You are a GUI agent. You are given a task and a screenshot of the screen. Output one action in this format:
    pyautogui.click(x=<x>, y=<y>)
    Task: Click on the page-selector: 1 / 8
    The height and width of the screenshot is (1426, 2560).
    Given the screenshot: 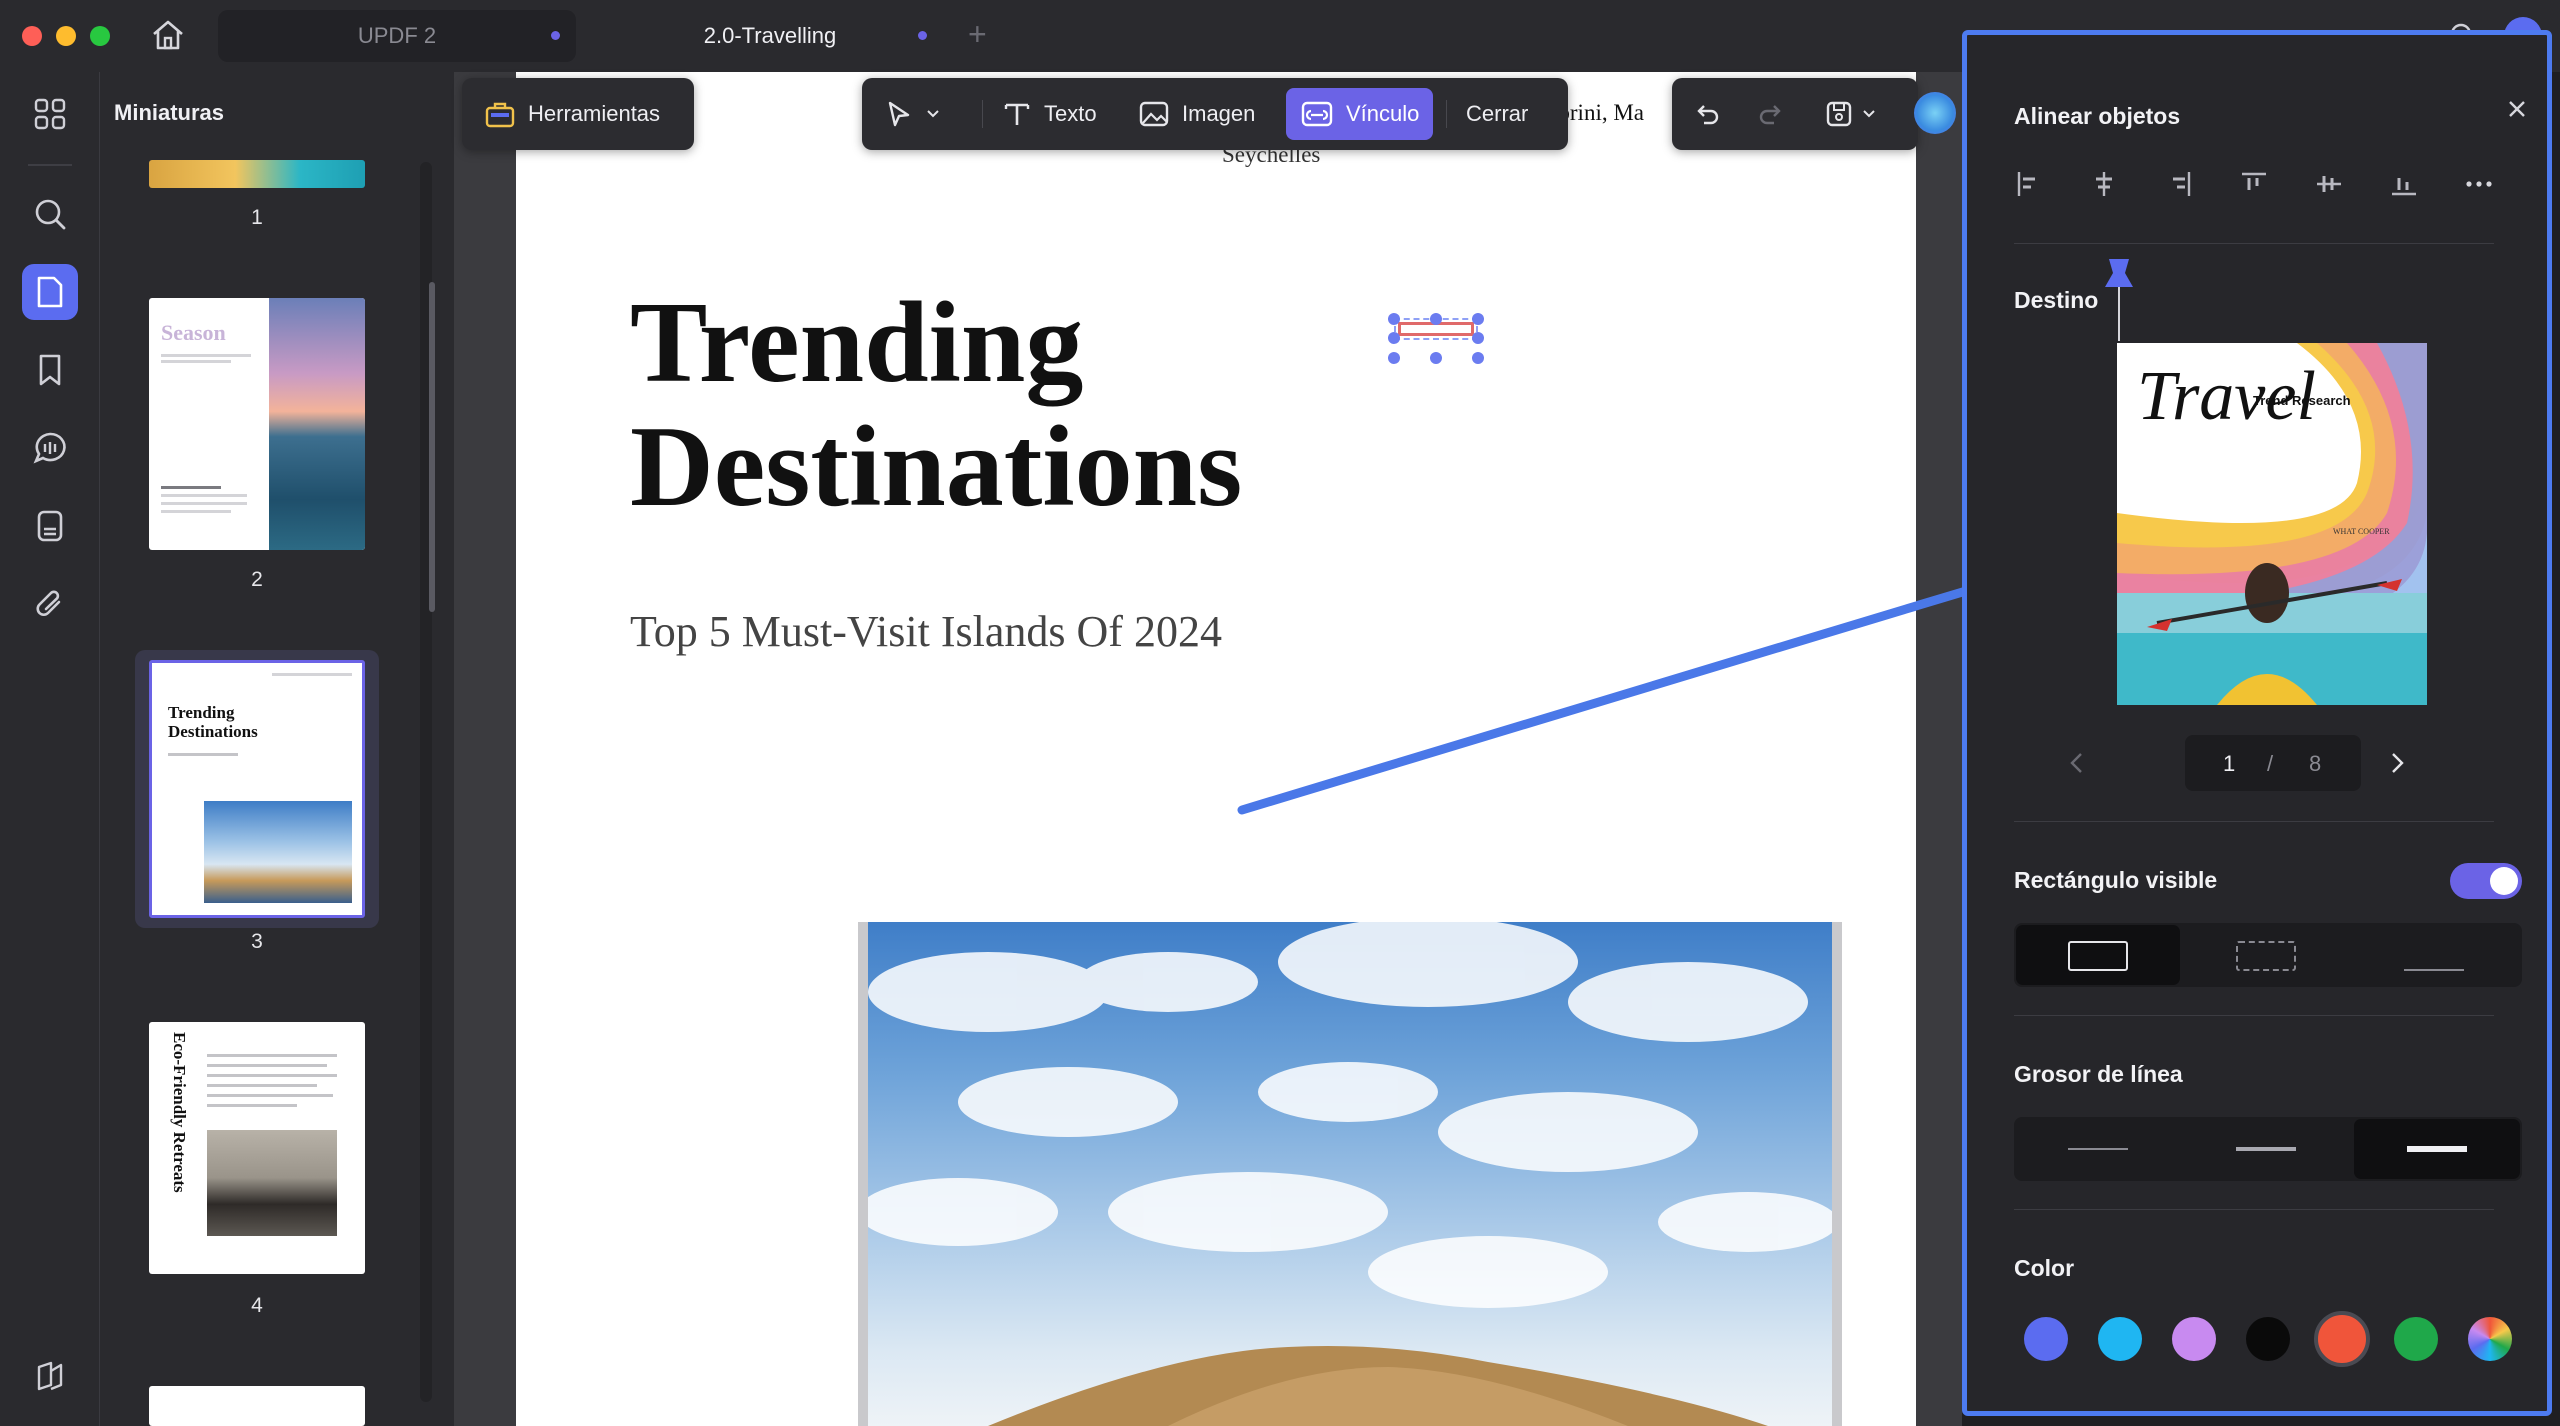 What is the action you would take?
    pyautogui.click(x=2273, y=763)
    